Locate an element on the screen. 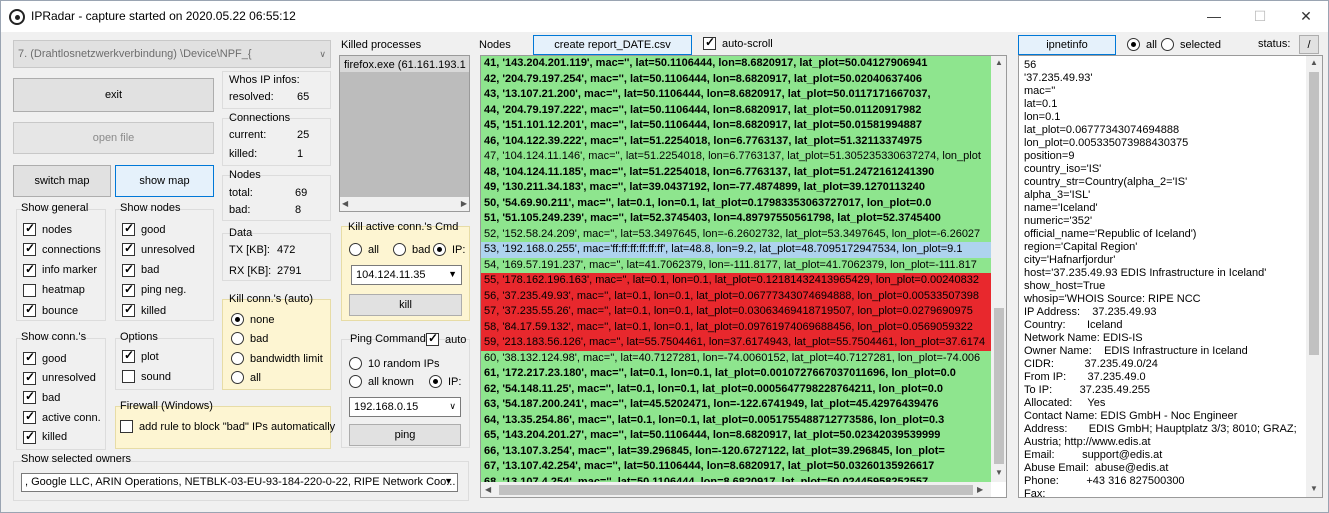 The image size is (1329, 513). ping-radio-10-random-ips: 10 random IPs is located at coordinates (394, 363).